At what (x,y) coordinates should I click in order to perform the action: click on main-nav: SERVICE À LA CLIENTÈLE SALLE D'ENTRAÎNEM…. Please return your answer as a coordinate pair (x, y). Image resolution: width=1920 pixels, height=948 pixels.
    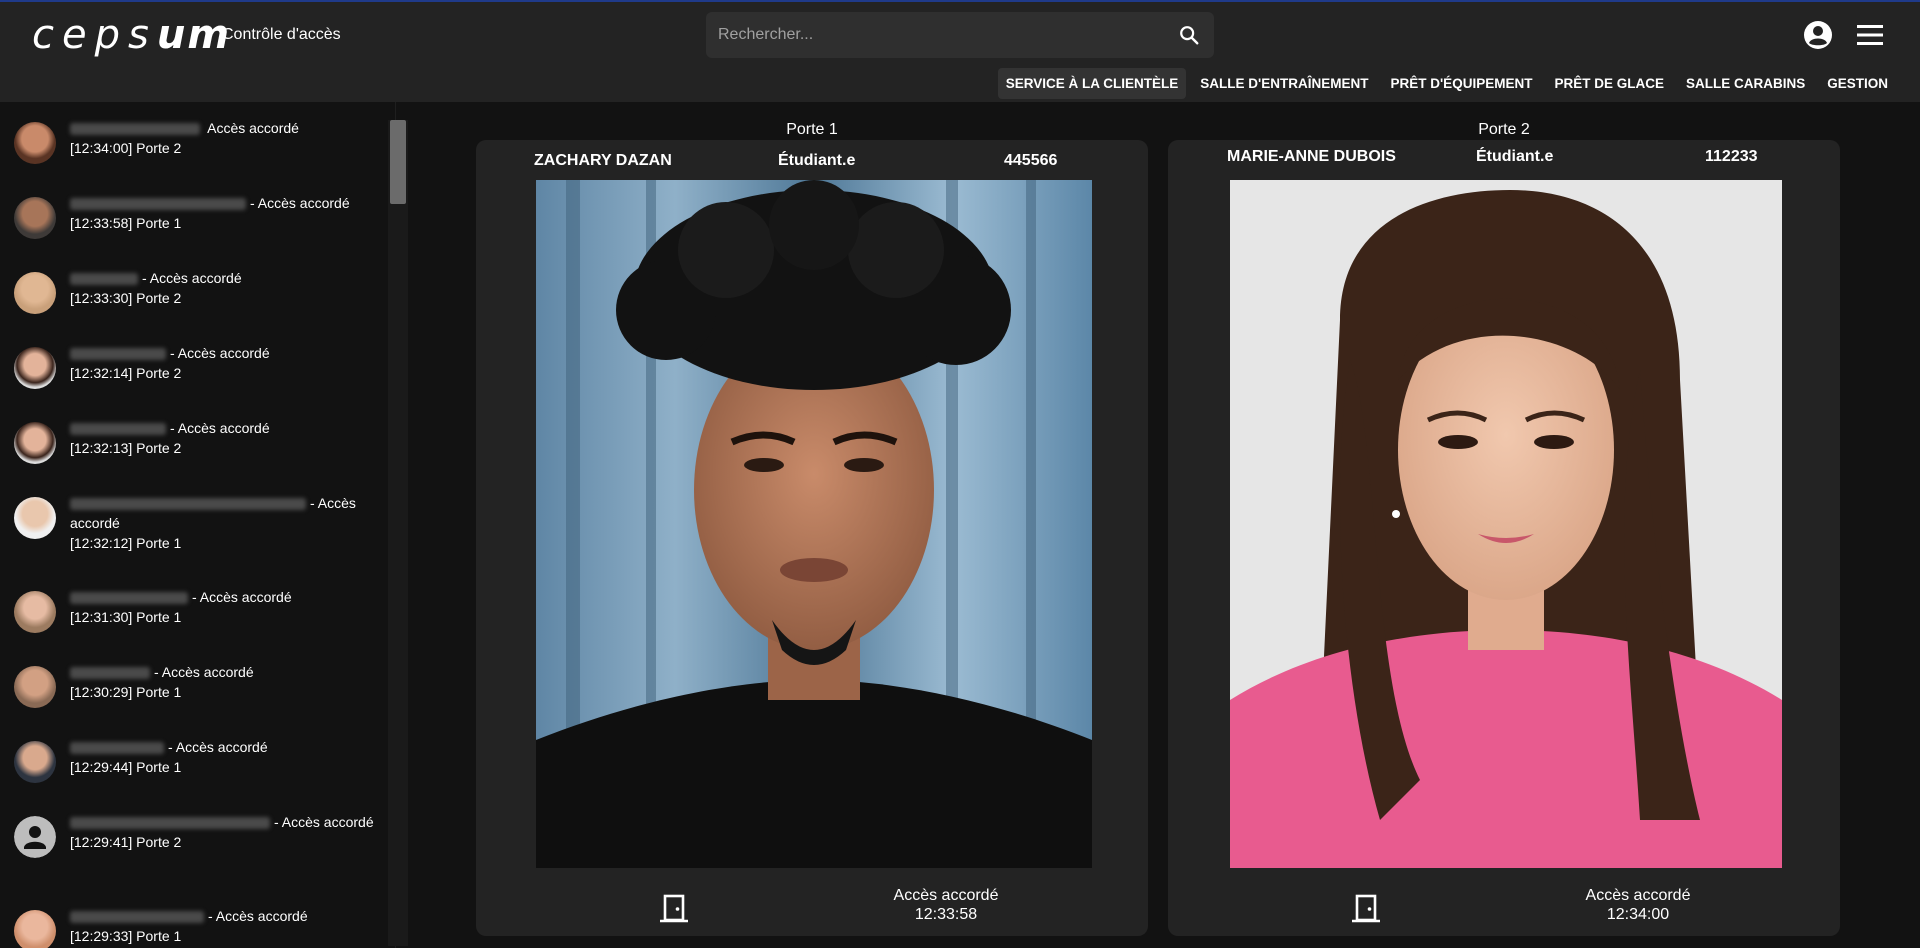
    Looking at the image, I should click on (1446, 83).